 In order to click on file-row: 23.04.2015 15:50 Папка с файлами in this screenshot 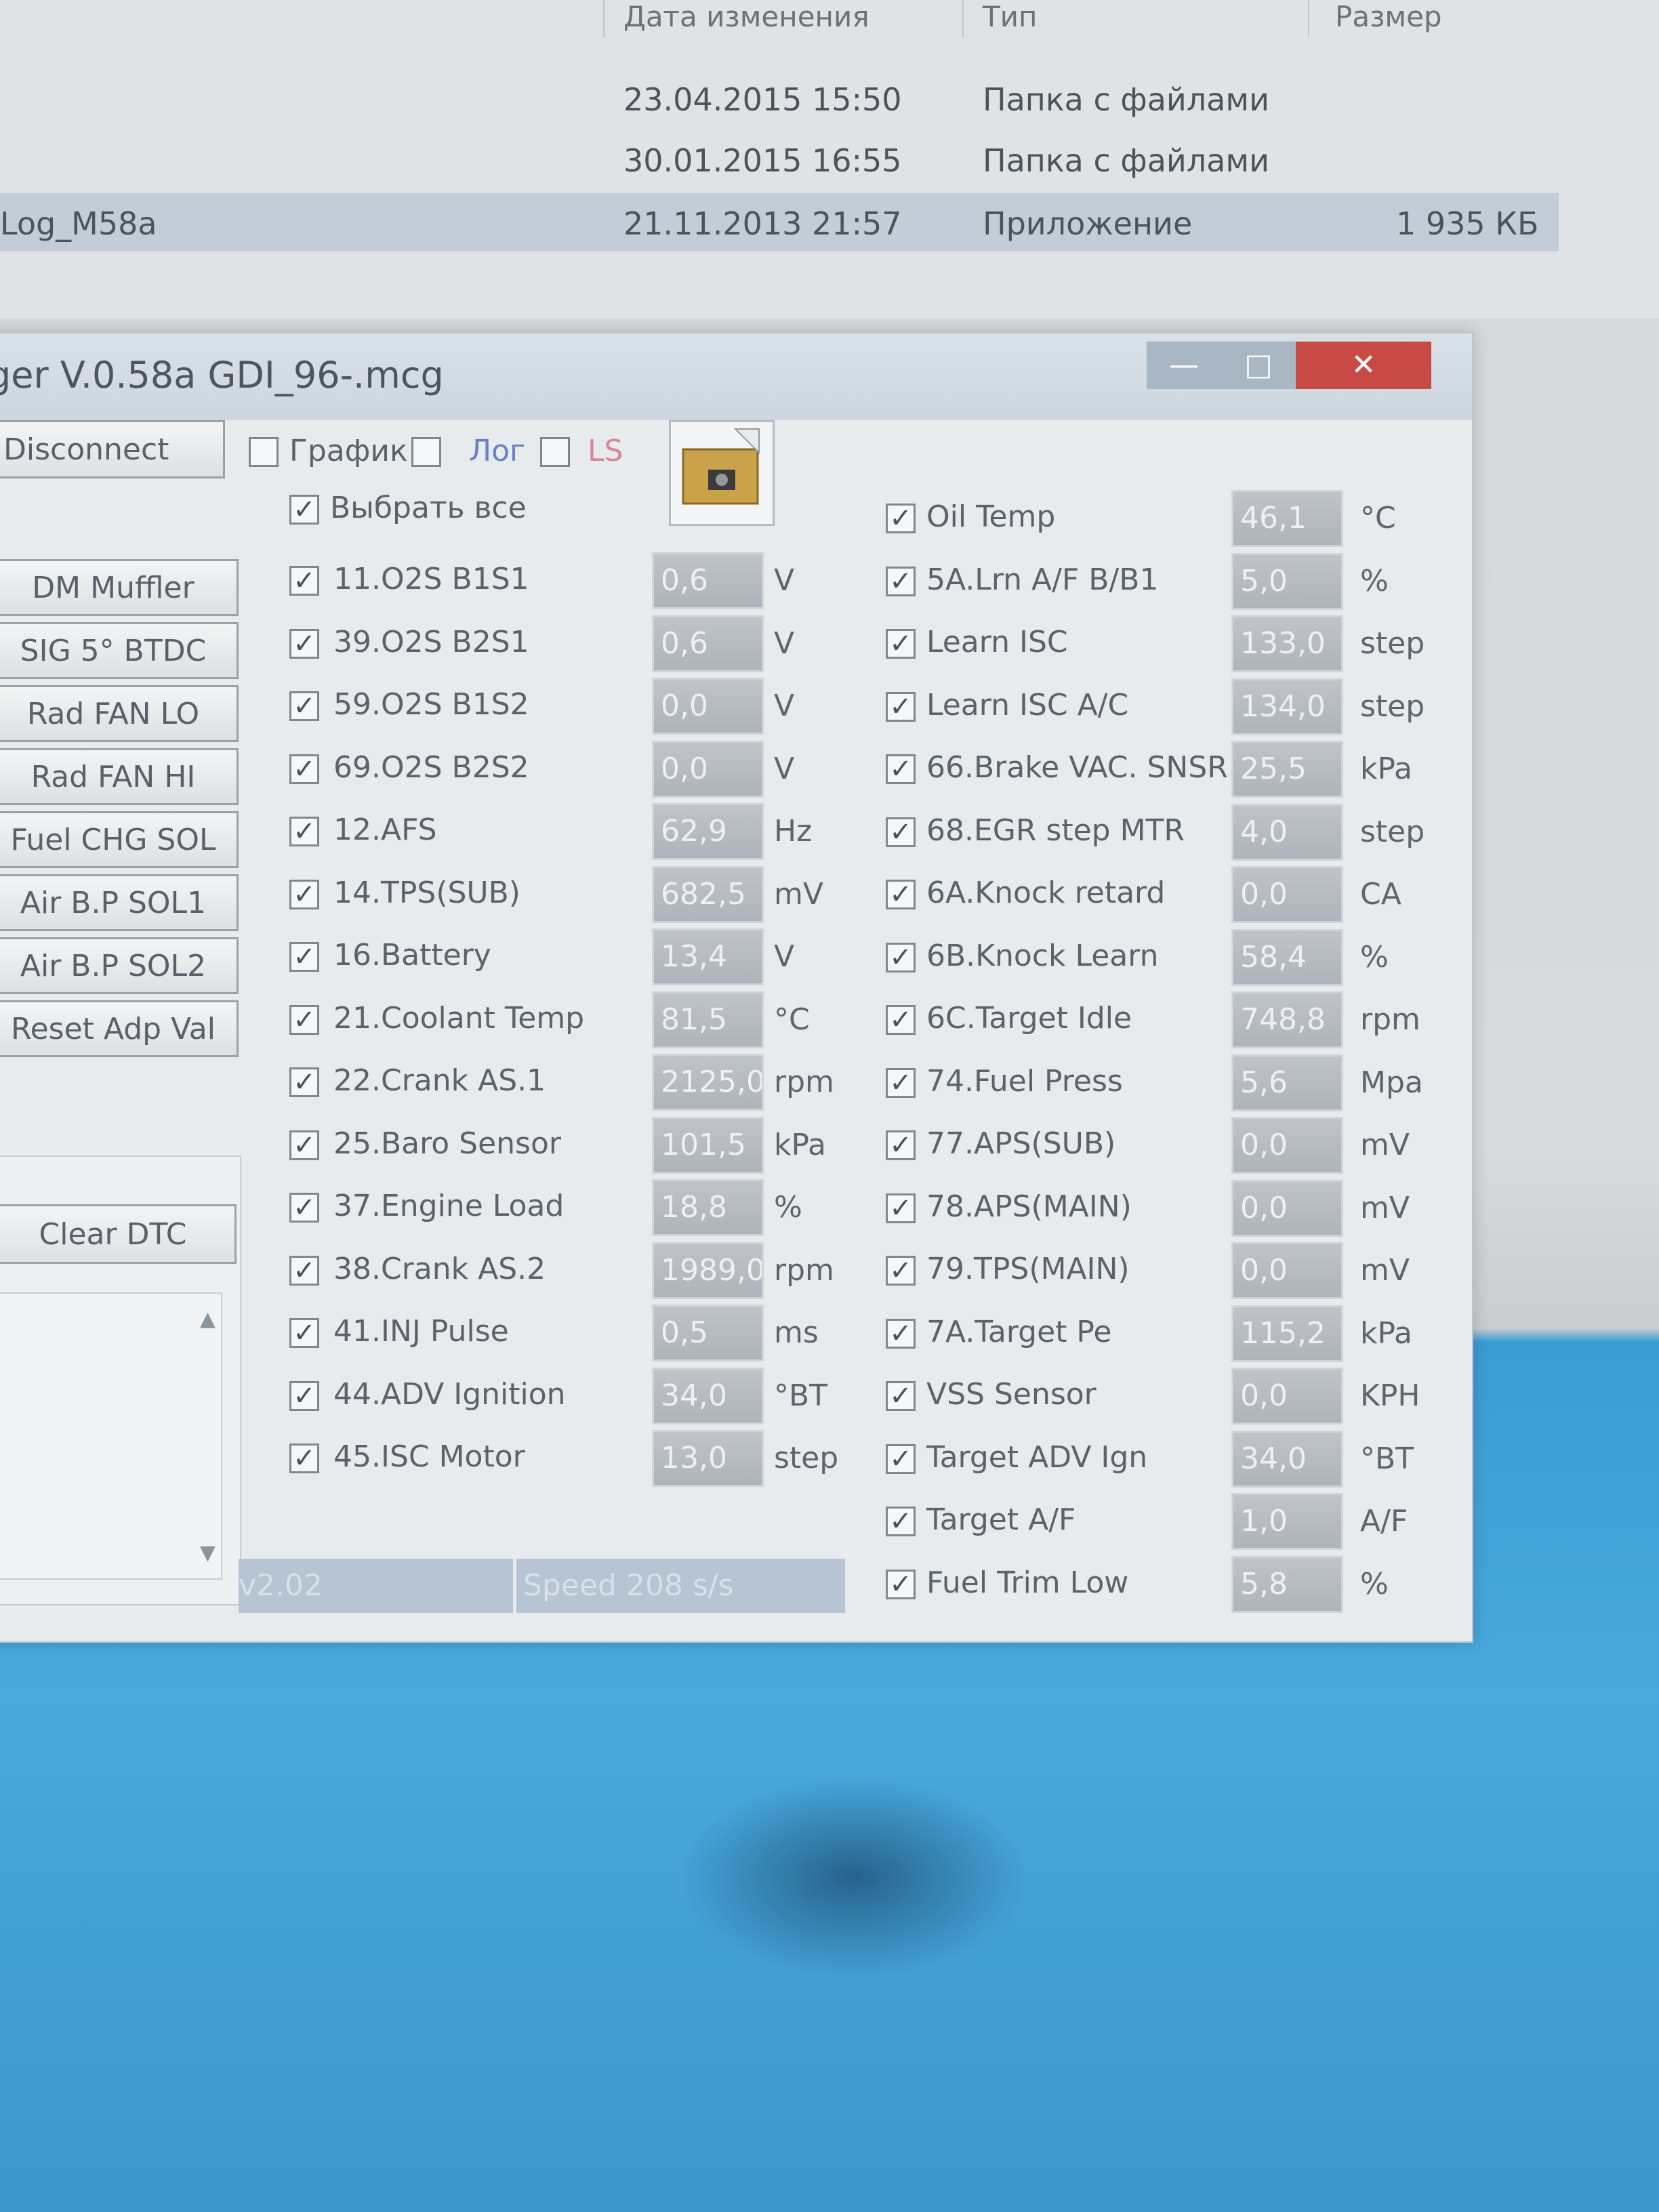, I will do `click(780, 100)`.